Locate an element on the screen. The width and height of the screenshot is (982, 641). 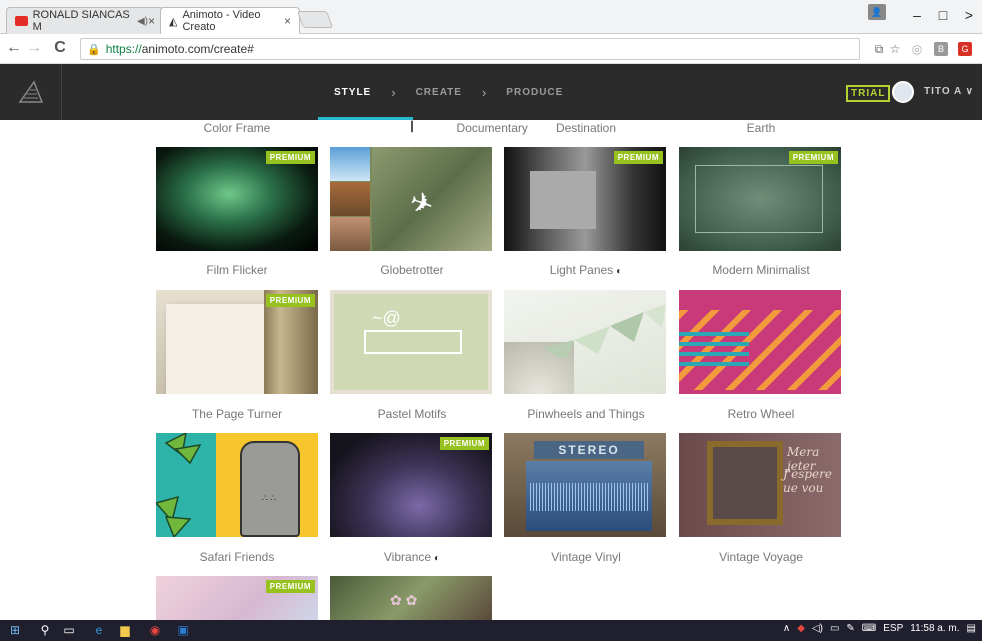
style-label: Earth is located at coordinates (761, 128).